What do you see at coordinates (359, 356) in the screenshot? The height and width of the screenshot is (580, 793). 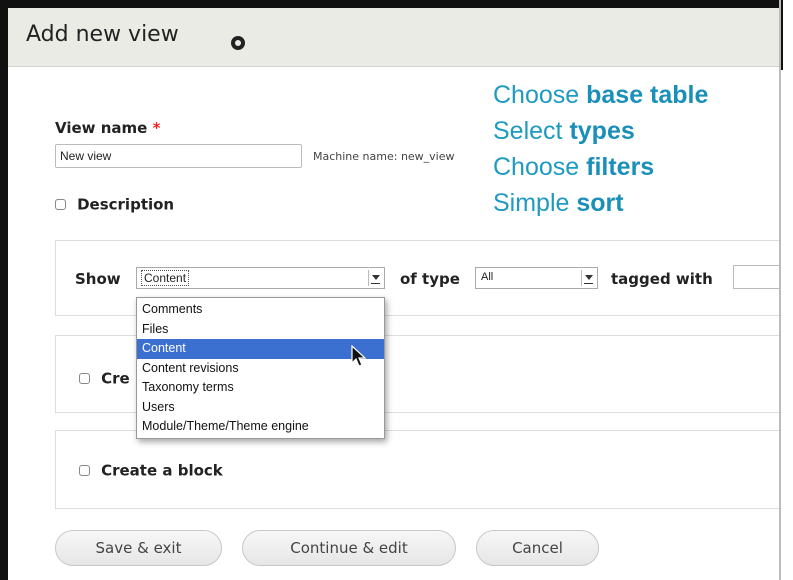 I see `mouse-pointer-icon` at bounding box center [359, 356].